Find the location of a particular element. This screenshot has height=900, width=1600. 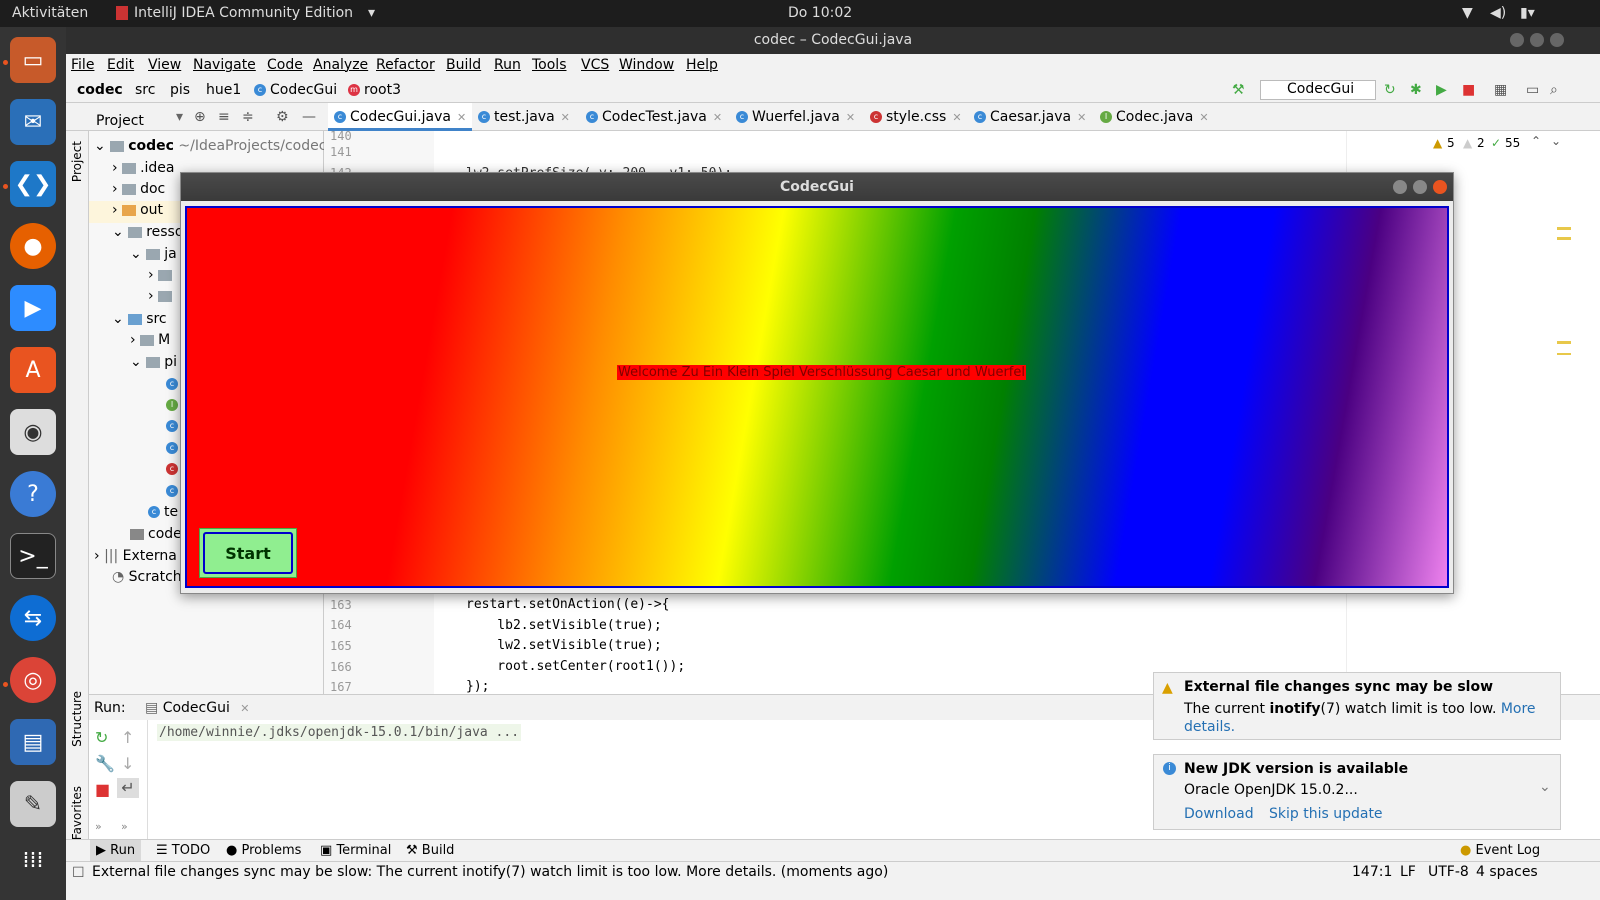

run-tab: ▤ CodecGui ✕ is located at coordinates (197, 708).